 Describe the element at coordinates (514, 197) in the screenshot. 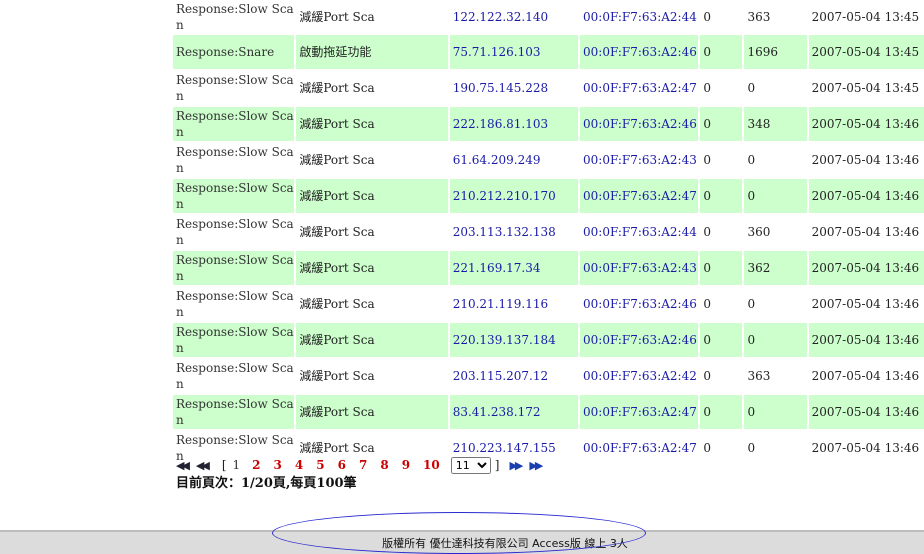

I see `row-ip-link: 210.212.210.170` at that location.